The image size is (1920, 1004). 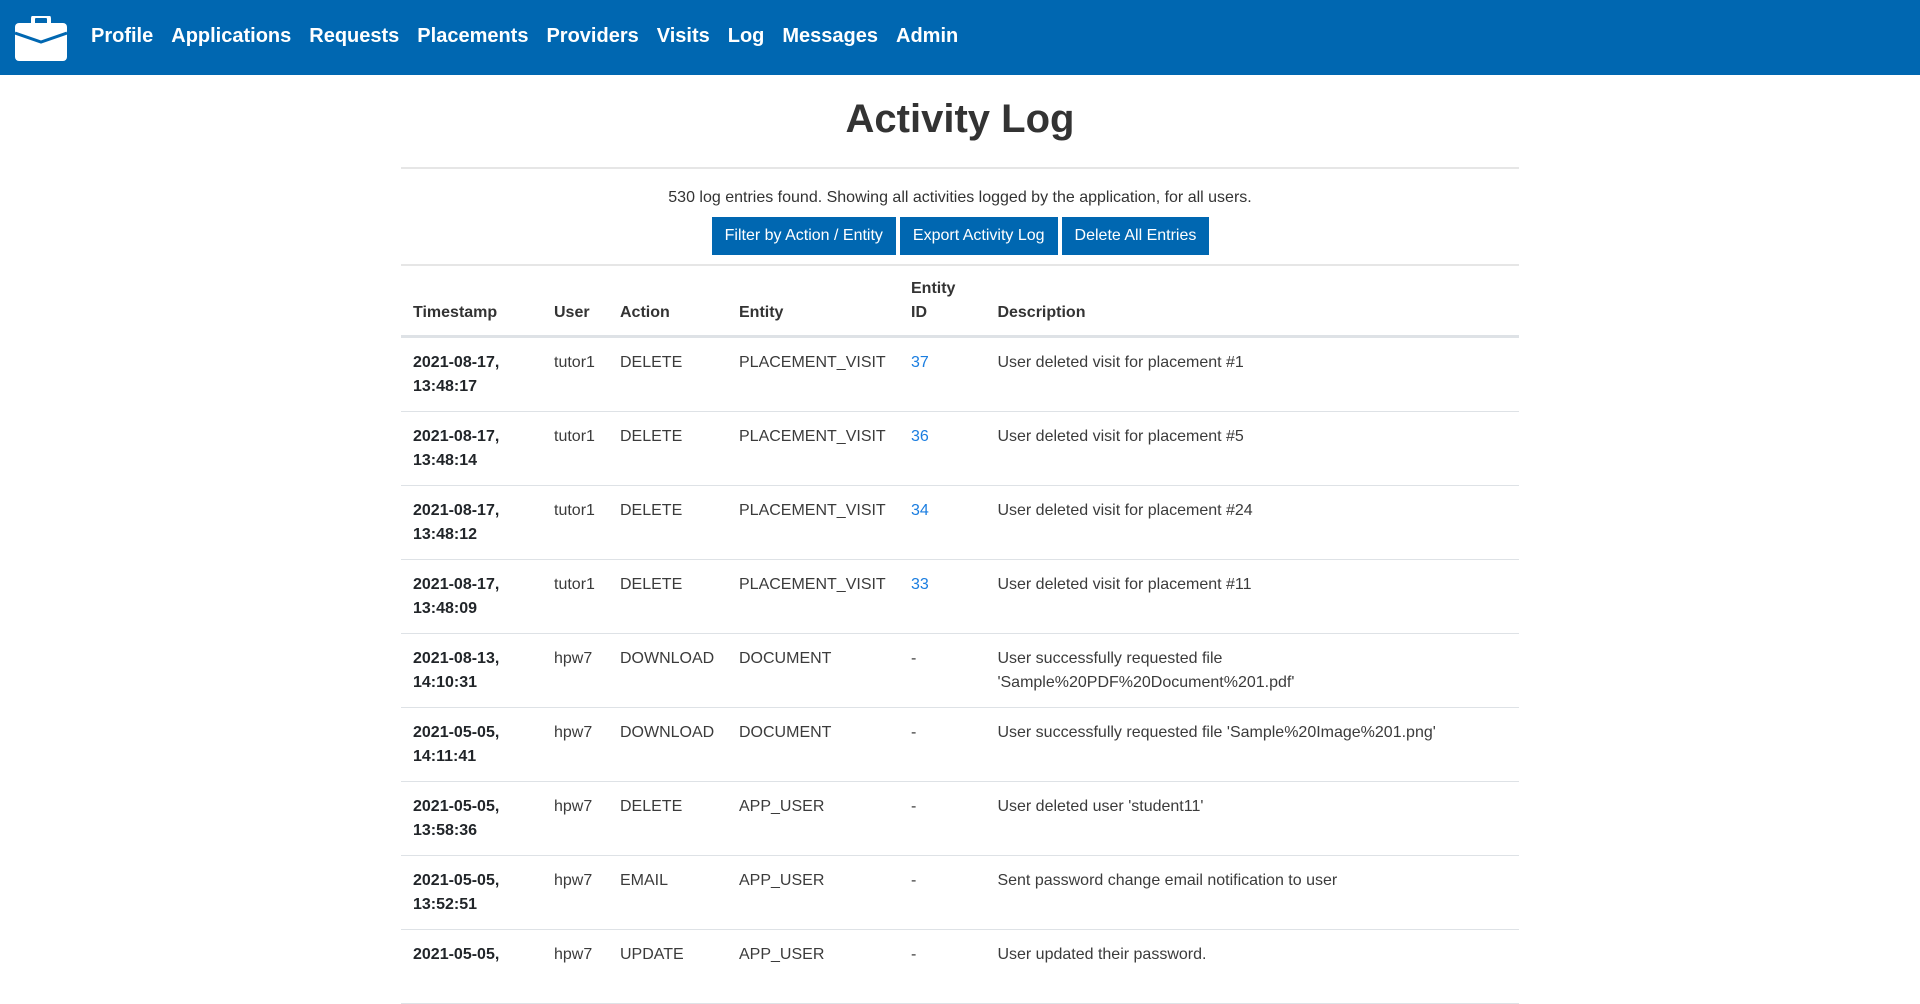 What do you see at coordinates (920, 362) in the screenshot?
I see `entity-id-link: 37` at bounding box center [920, 362].